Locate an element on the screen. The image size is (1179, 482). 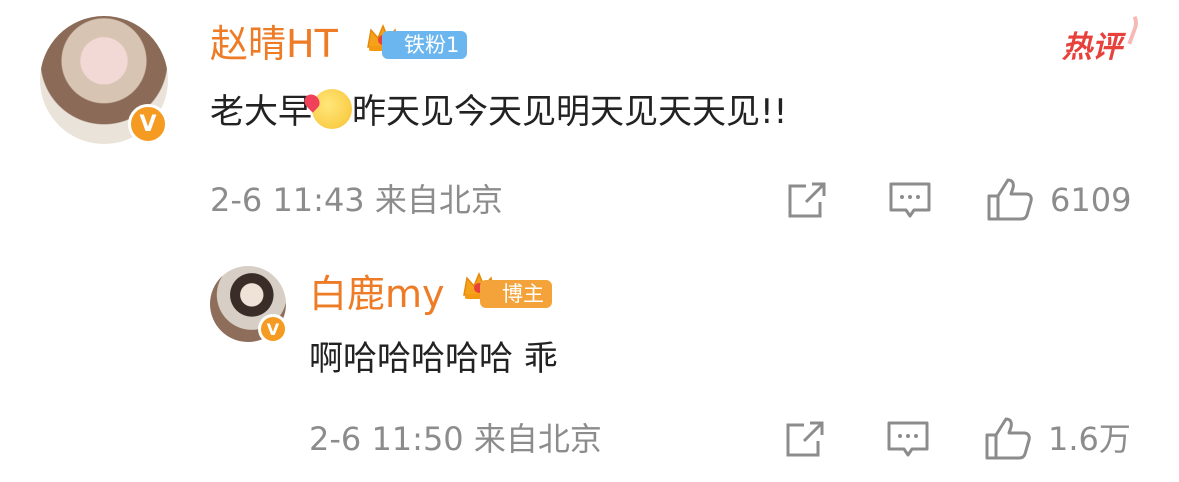
reply-timestamp: 2-6 11:50 is located at coordinates (386, 439).